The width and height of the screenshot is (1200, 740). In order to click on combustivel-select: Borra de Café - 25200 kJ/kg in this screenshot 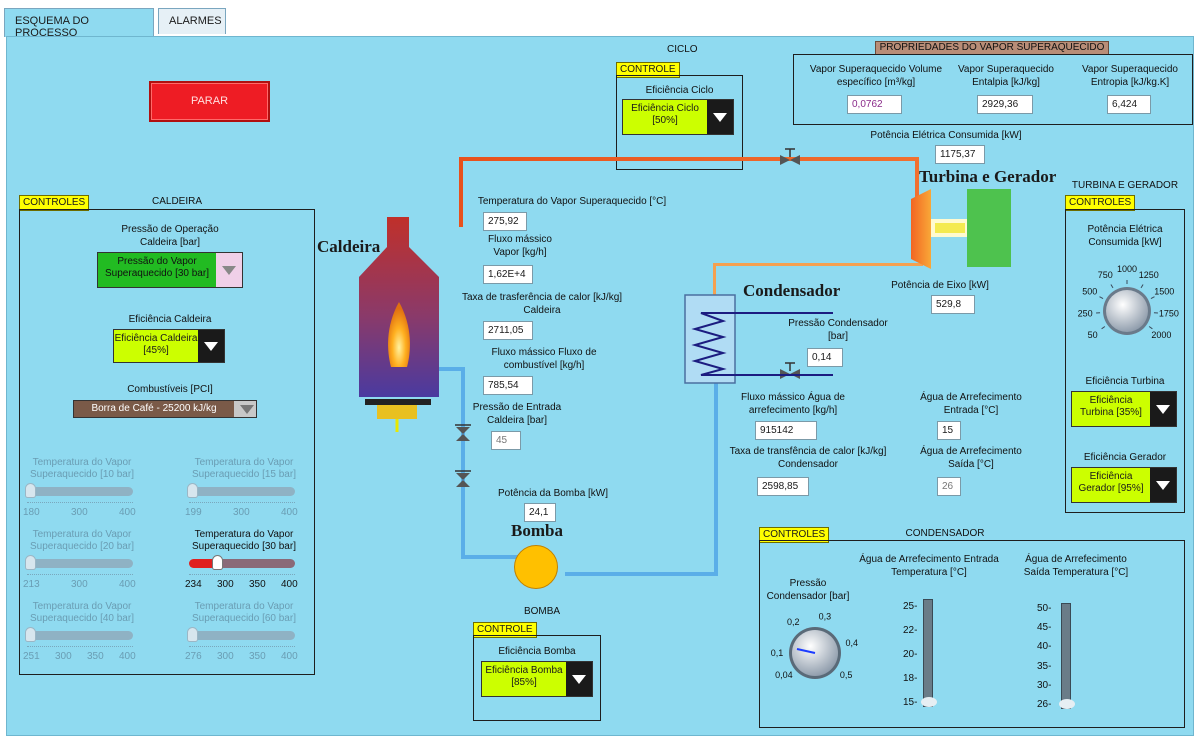, I will do `click(165, 409)`.